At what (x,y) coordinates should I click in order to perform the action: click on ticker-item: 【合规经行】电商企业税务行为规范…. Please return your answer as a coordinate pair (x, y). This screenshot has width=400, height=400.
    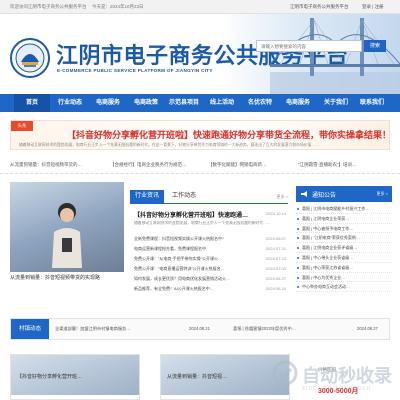
    Looking at the image, I should click on (148, 165).